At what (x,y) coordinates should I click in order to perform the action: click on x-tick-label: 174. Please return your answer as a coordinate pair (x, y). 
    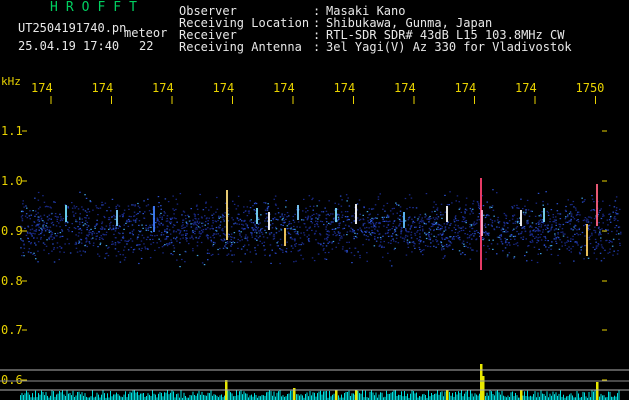
    Looking at the image, I should click on (42, 88).